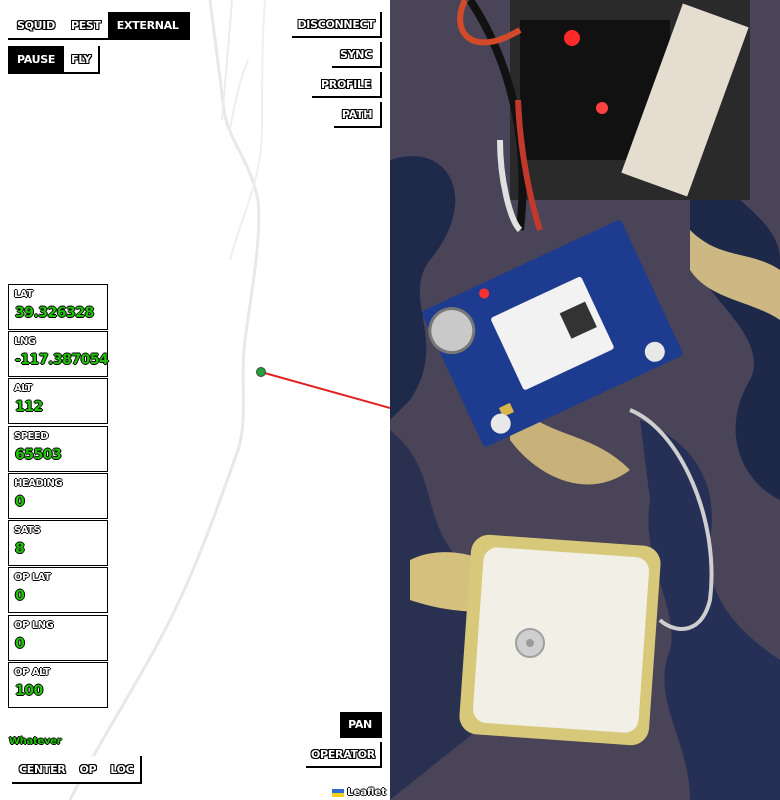  Describe the element at coordinates (34, 625) in the screenshot. I see `telemetry-label: OP LNG` at that location.